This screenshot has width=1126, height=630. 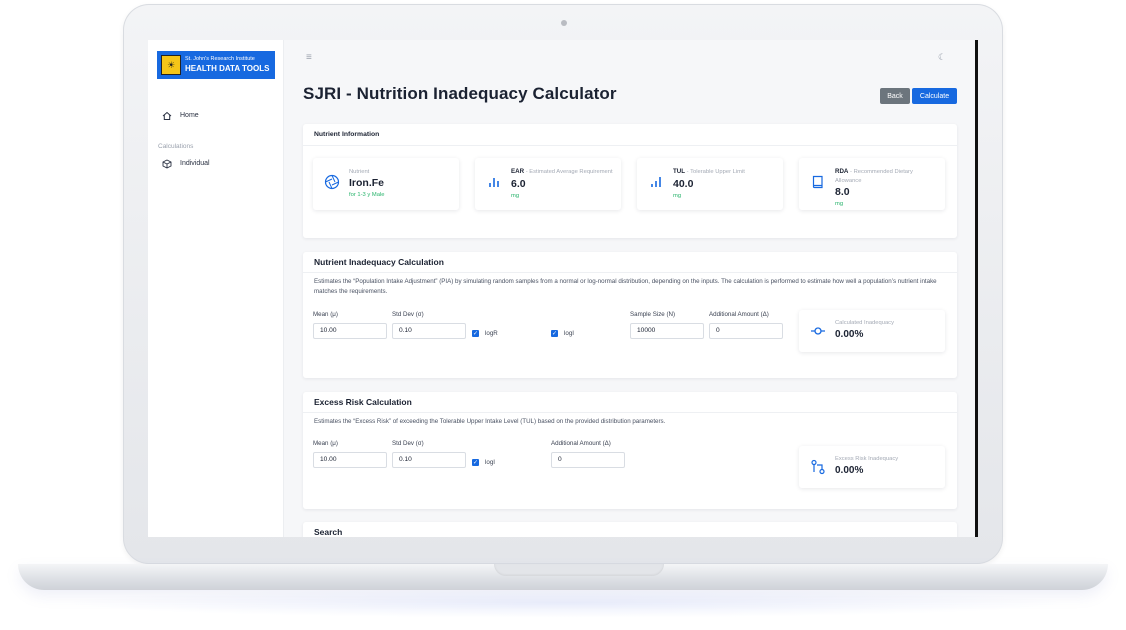 I want to click on tul-stat: TUL - Tolerable Upper Limit 40.0 mg, so click(x=710, y=184).